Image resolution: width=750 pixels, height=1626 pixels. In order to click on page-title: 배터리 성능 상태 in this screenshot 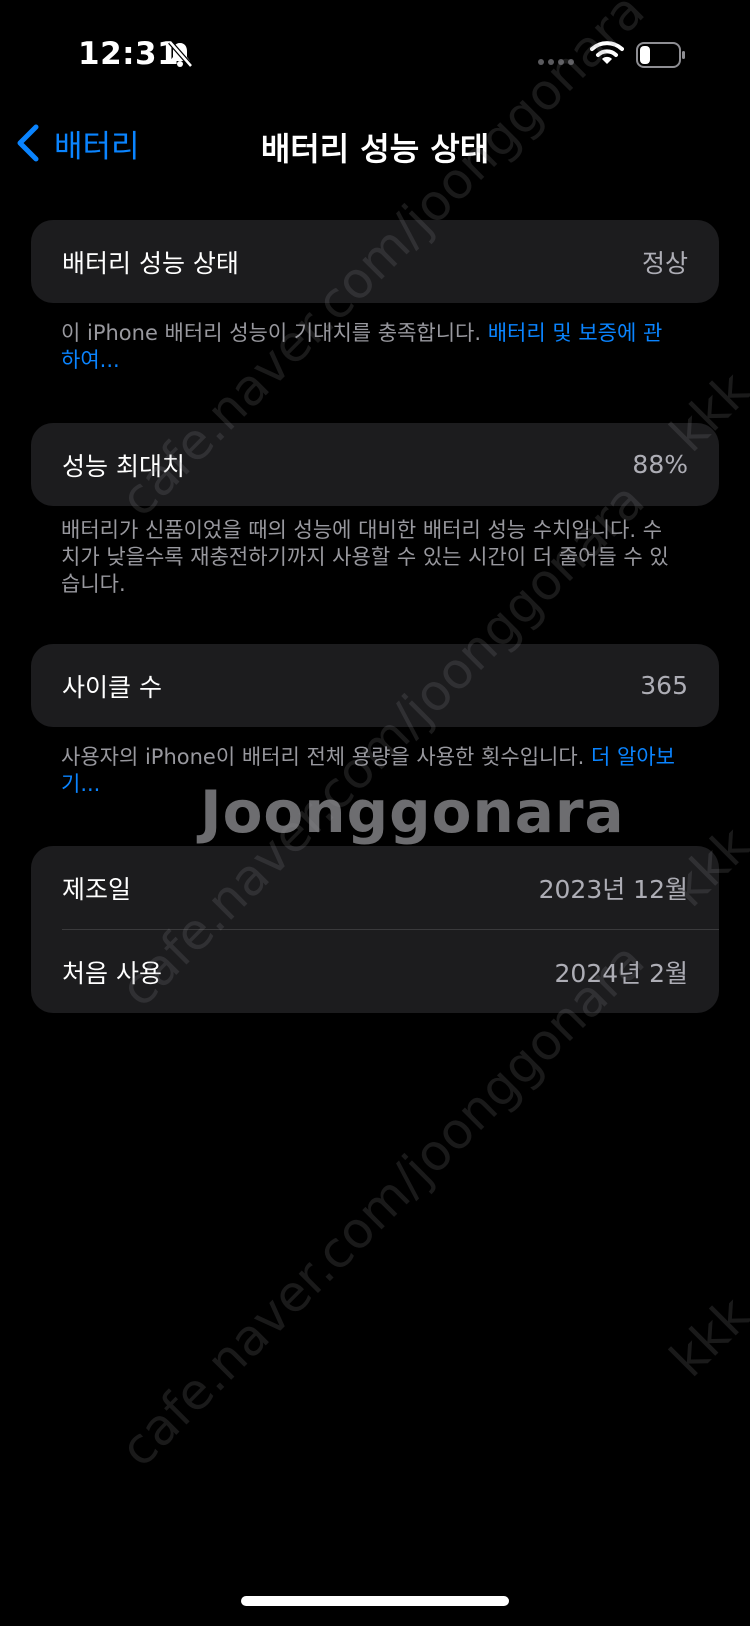, I will do `click(375, 149)`.